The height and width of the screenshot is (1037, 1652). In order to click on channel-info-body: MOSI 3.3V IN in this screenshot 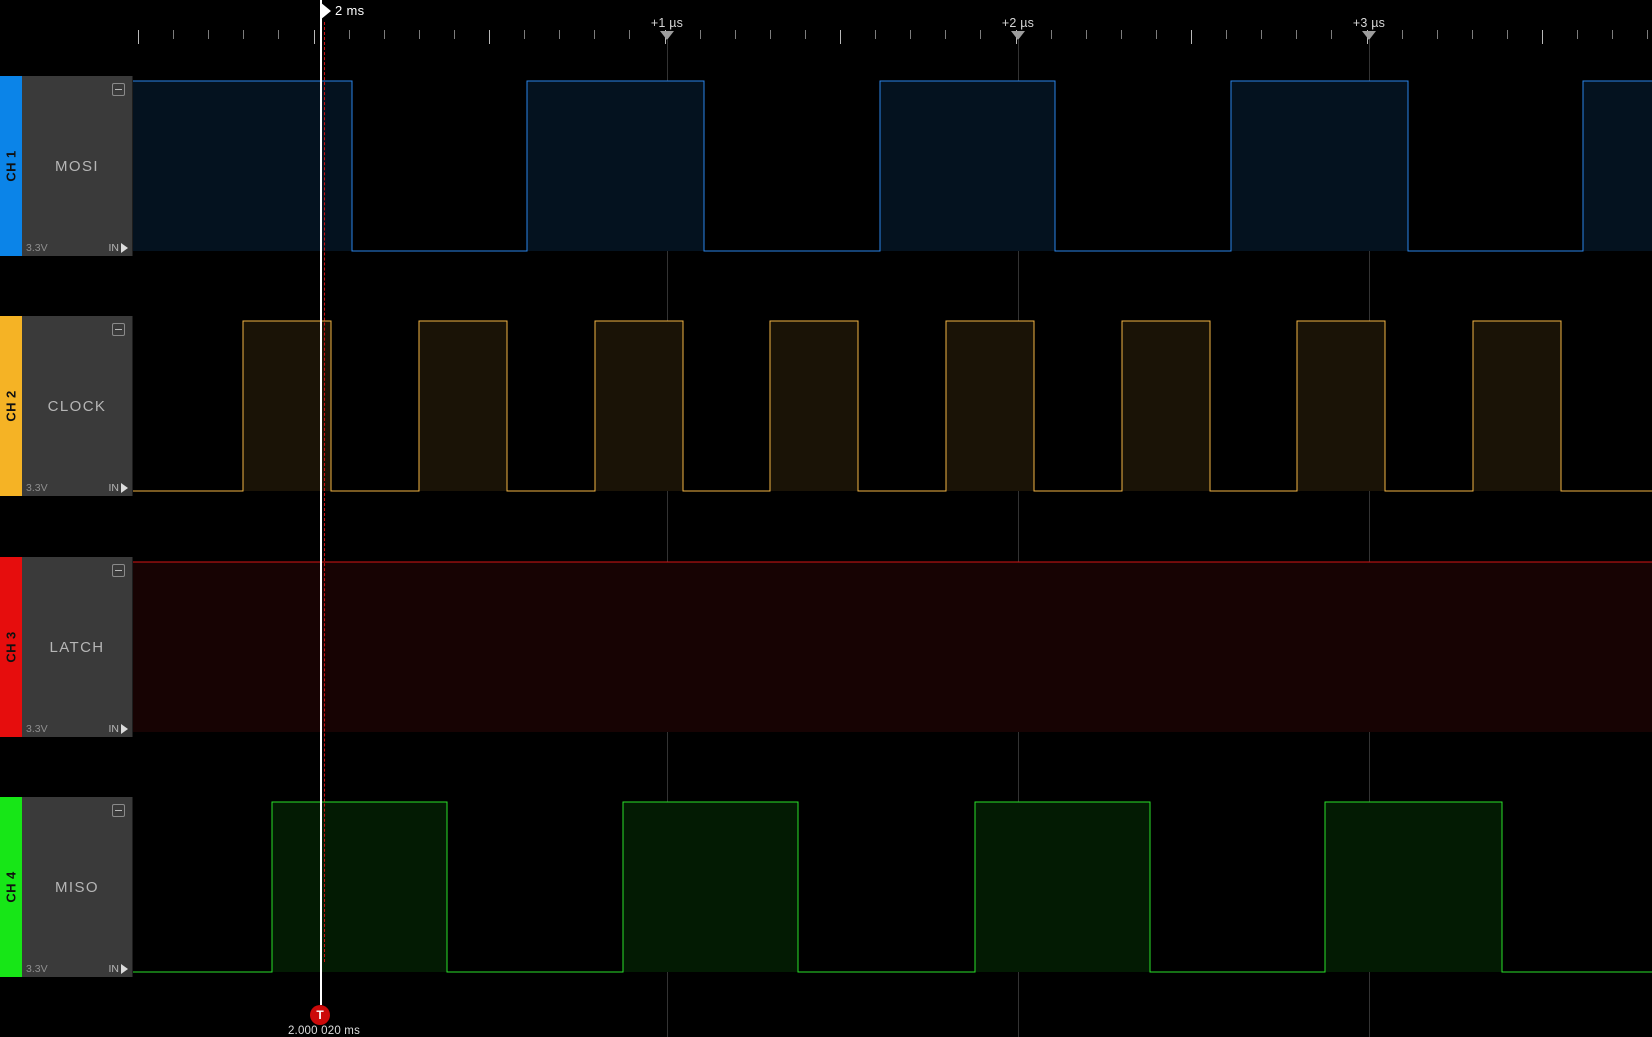, I will do `click(77, 166)`.